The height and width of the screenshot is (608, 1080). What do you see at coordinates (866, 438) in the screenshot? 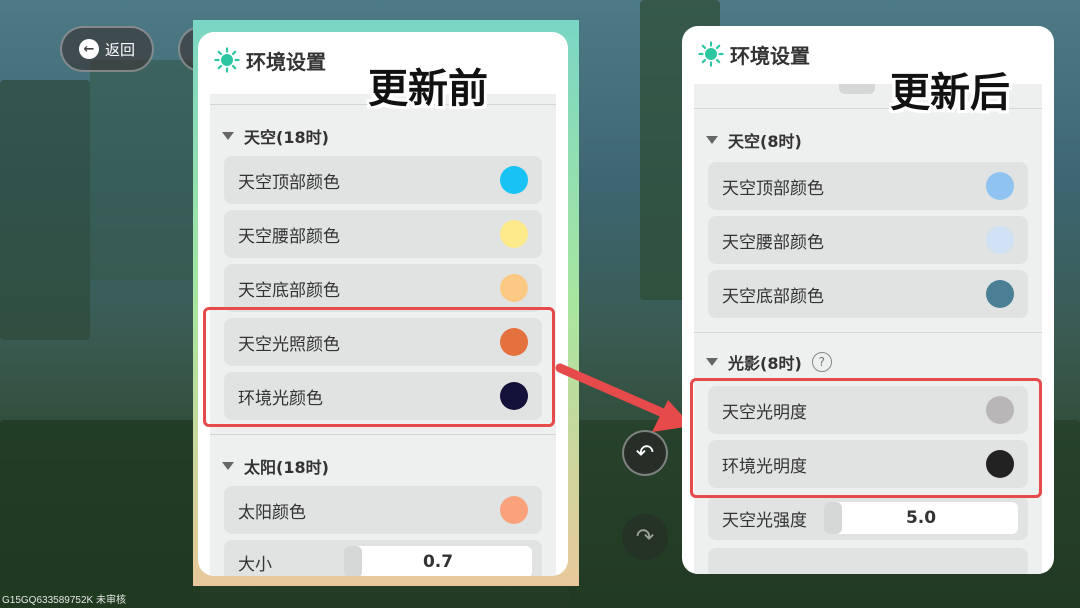
I see `highlight-box-after` at bounding box center [866, 438].